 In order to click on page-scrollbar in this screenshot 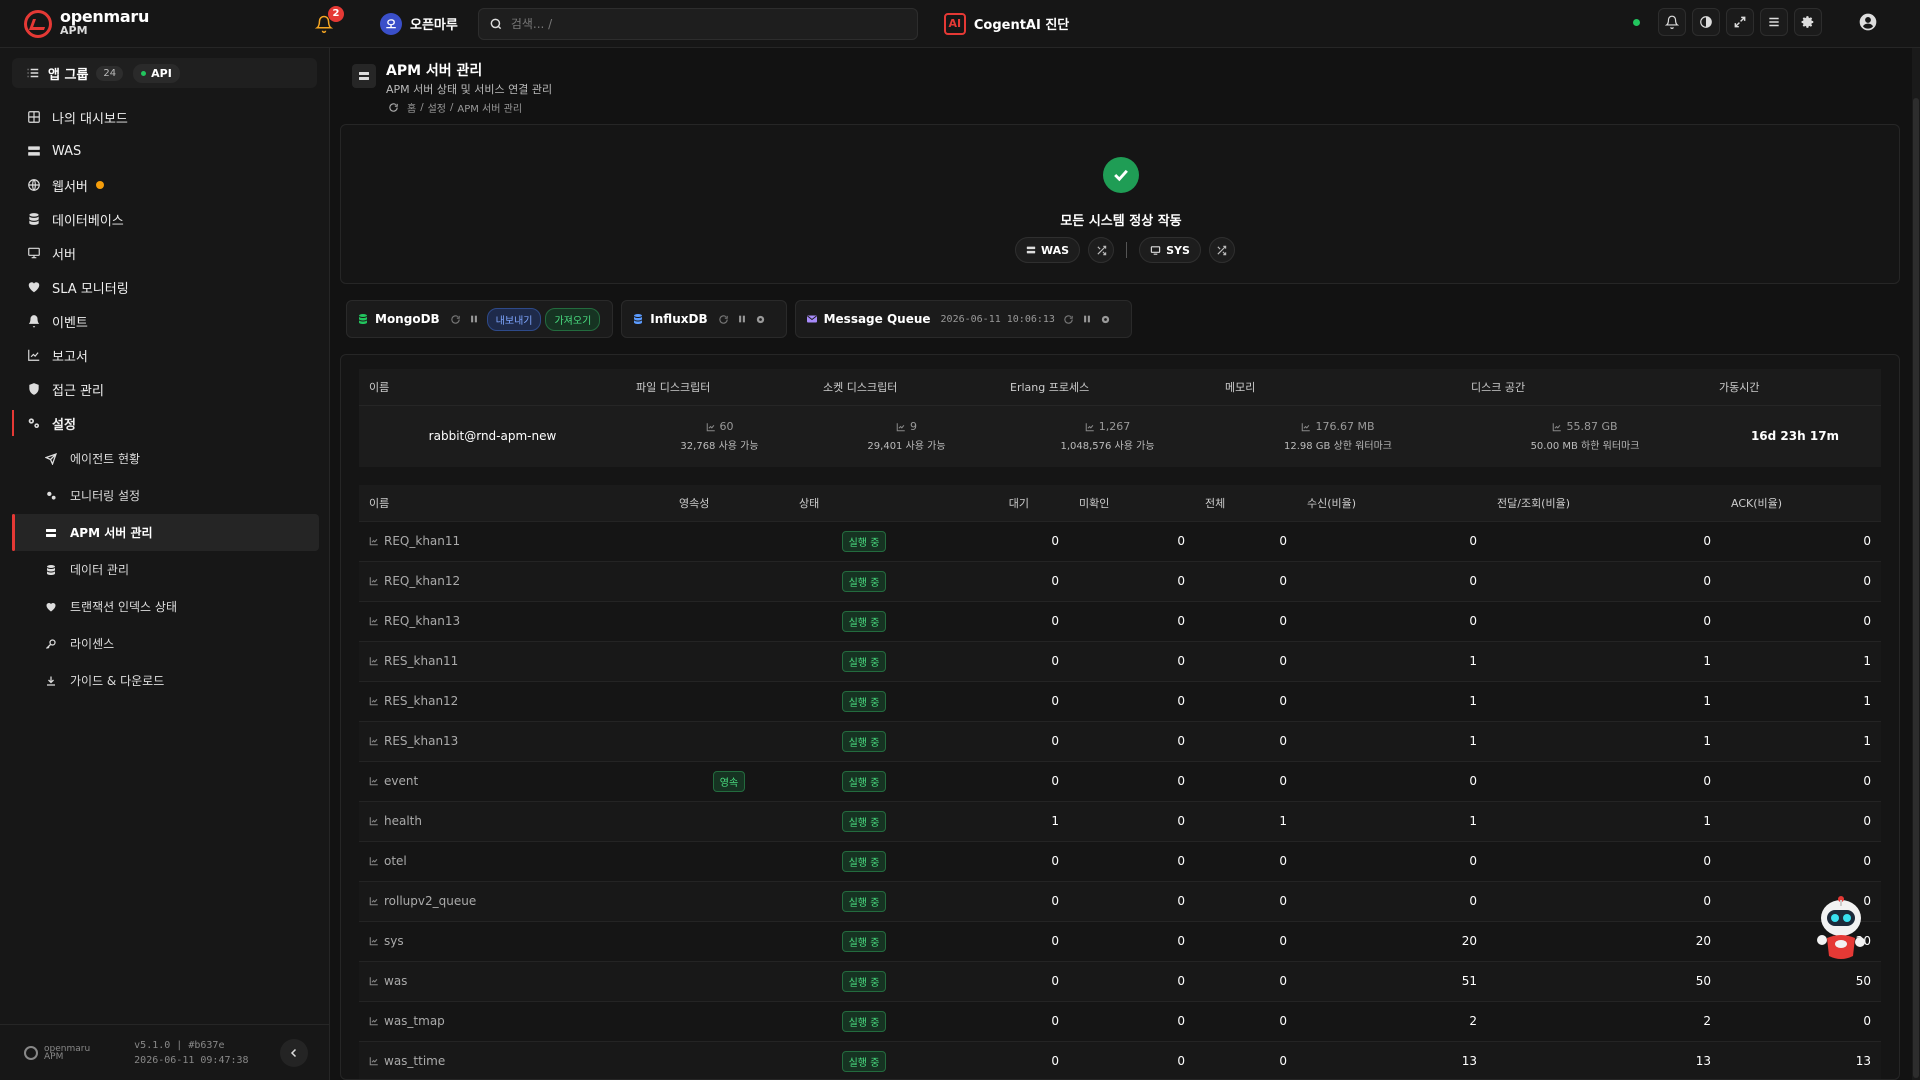, I will do `click(1916, 564)`.